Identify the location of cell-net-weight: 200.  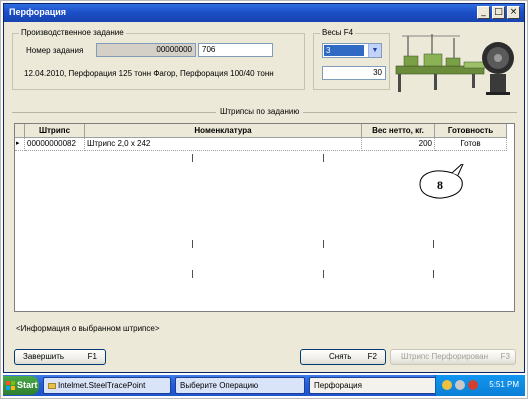
(398, 144).